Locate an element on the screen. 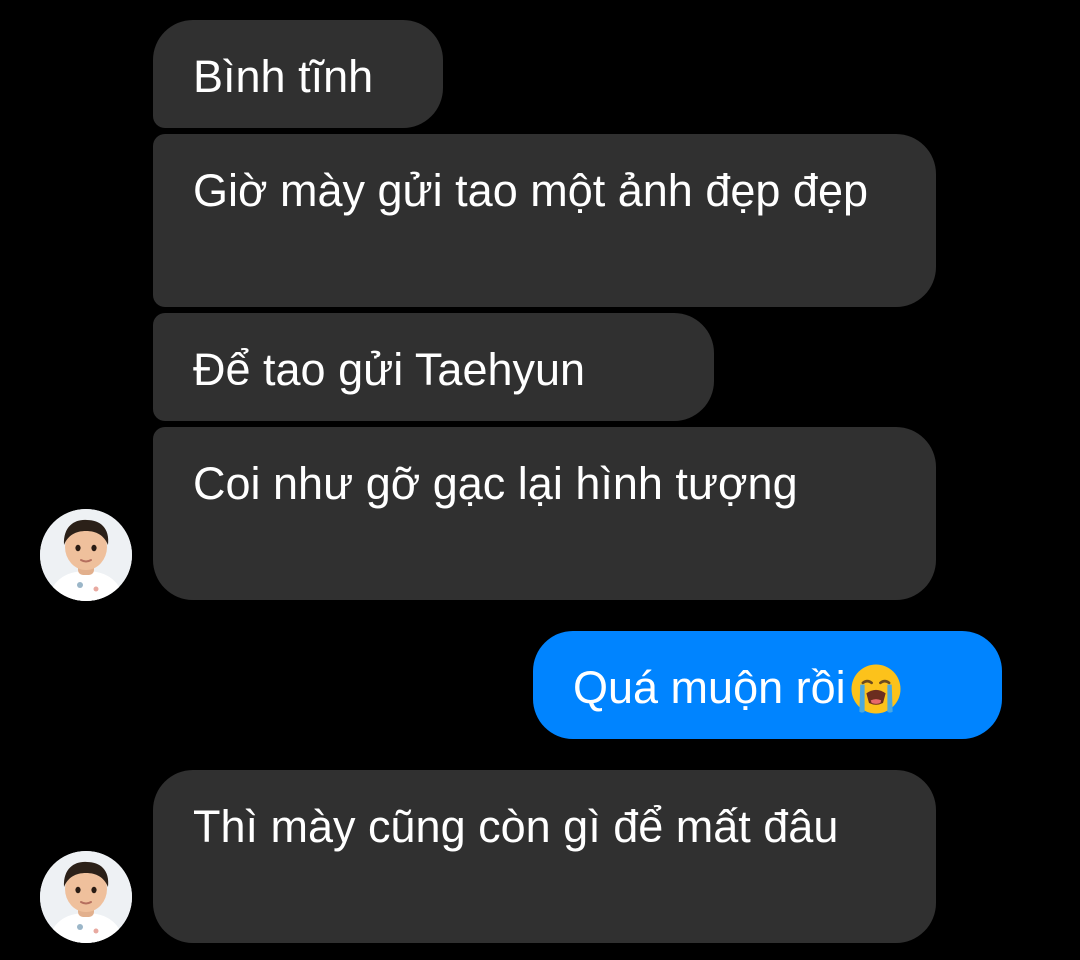  message-bubble-incoming: Bình tĩnh is located at coordinates (298, 74).